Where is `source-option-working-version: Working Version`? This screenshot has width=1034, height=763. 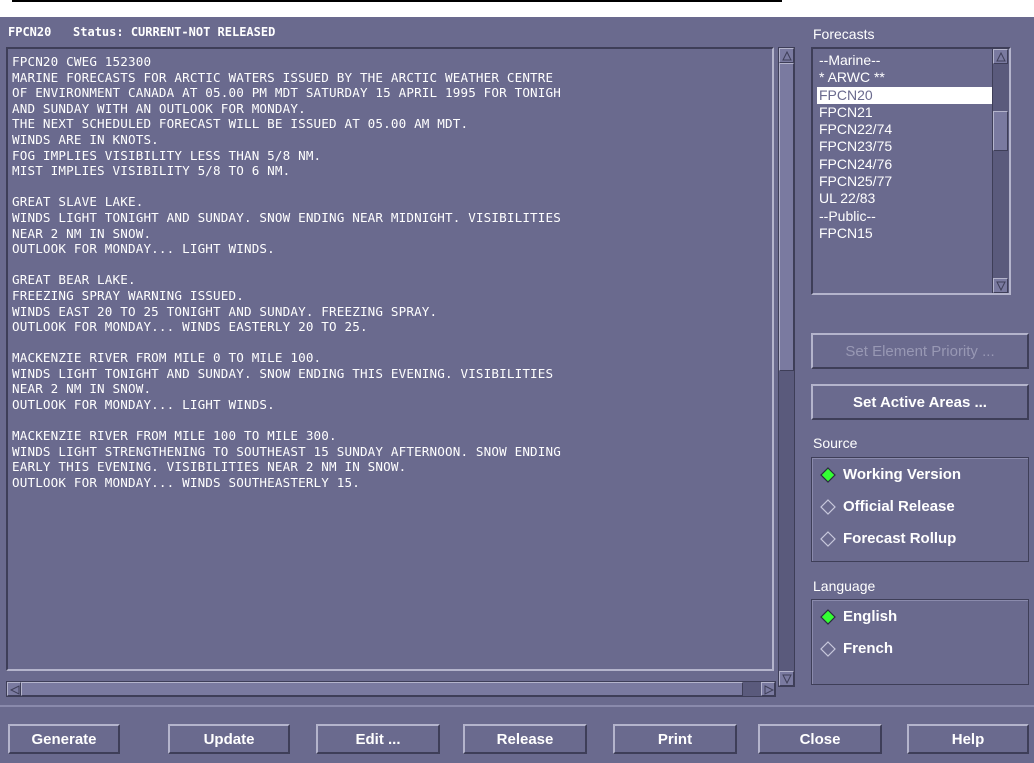
source-option-working-version: Working Version is located at coordinates (890, 474).